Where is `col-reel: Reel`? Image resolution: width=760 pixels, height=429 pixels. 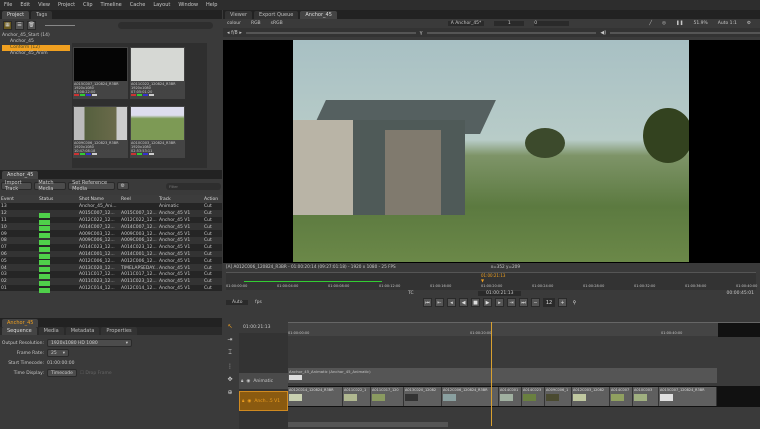
col-reel: Reel is located at coordinates (140, 199).